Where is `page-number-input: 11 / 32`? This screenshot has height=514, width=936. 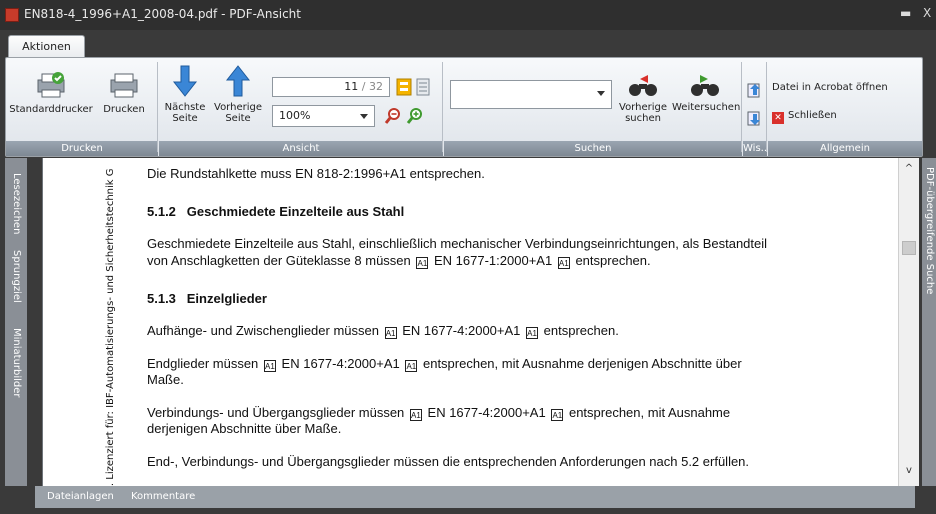 page-number-input: 11 / 32 is located at coordinates (331, 87).